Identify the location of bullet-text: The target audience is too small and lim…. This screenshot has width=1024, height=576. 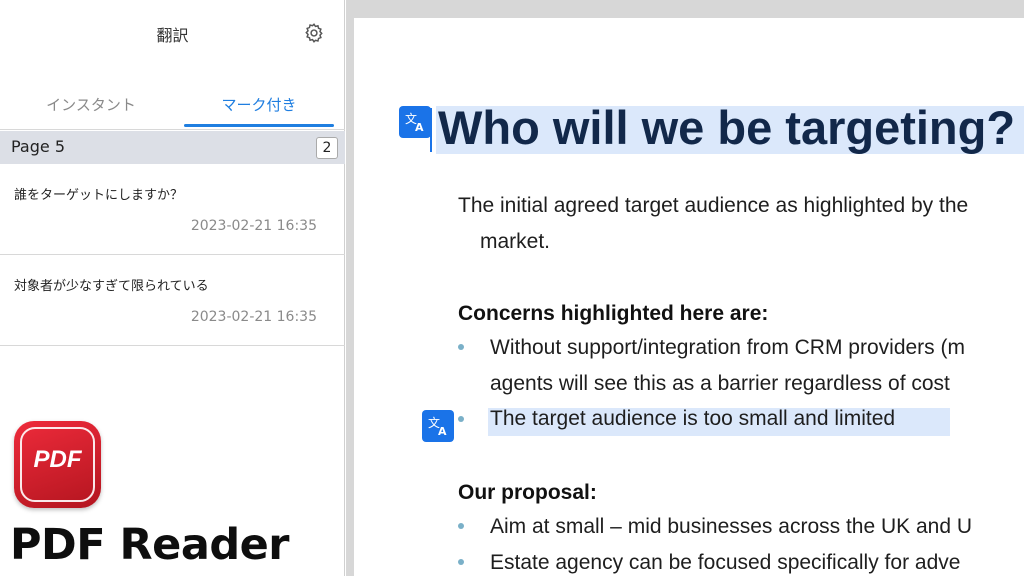
(692, 419).